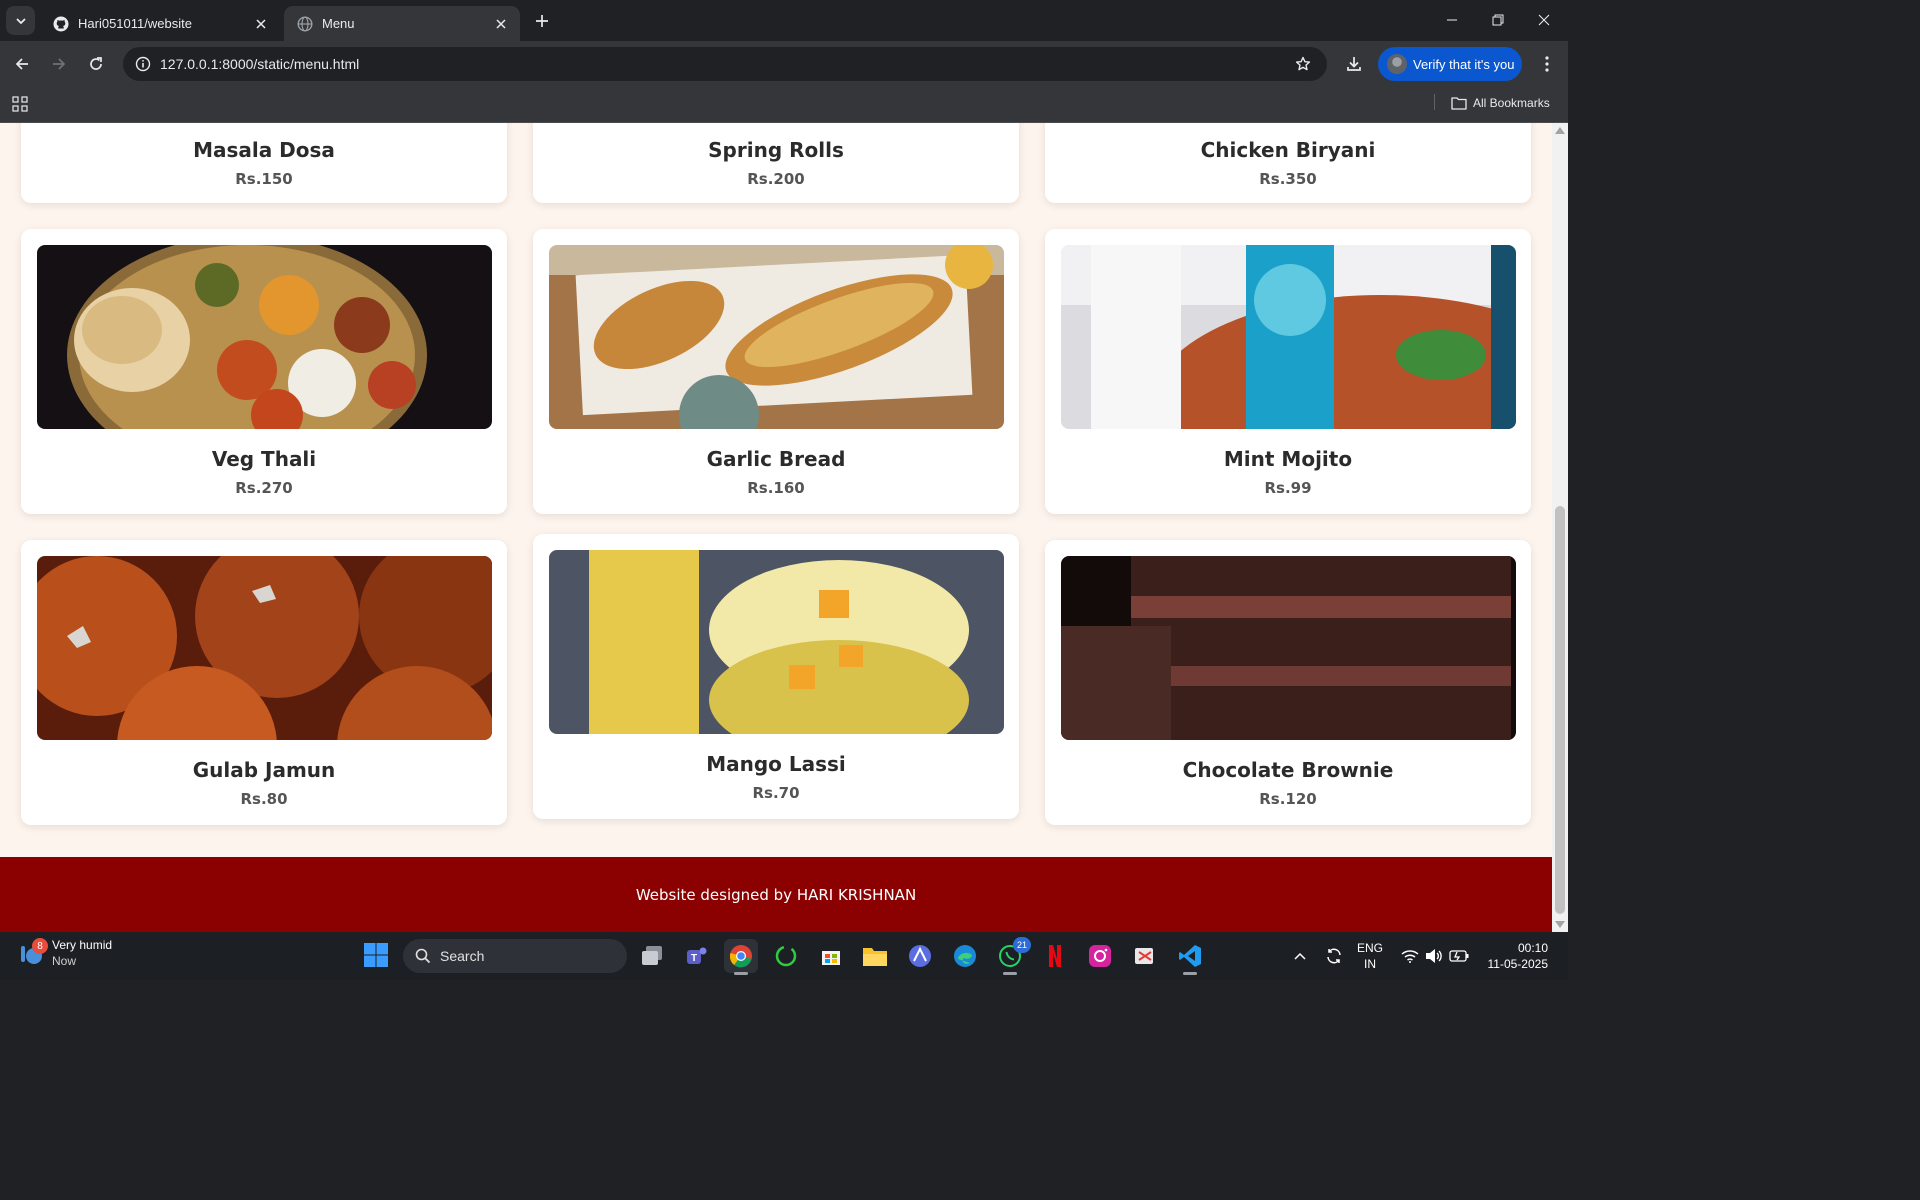 The image size is (1920, 1200). What do you see at coordinates (59, 64) in the screenshot?
I see `forward-button` at bounding box center [59, 64].